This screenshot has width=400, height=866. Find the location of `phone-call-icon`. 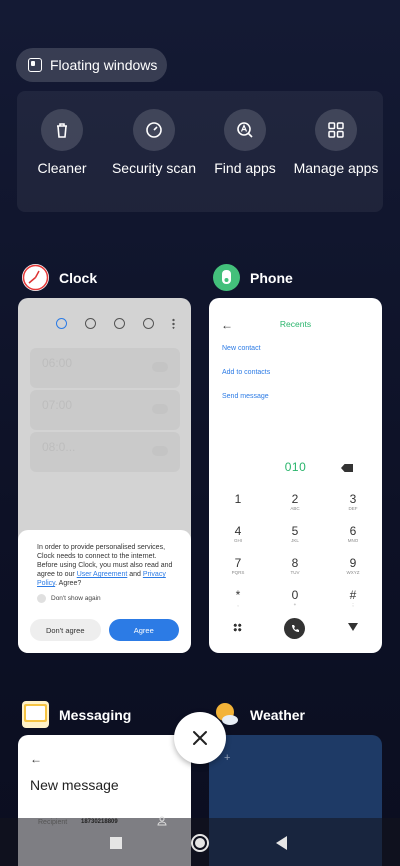

phone-call-icon is located at coordinates (295, 628).